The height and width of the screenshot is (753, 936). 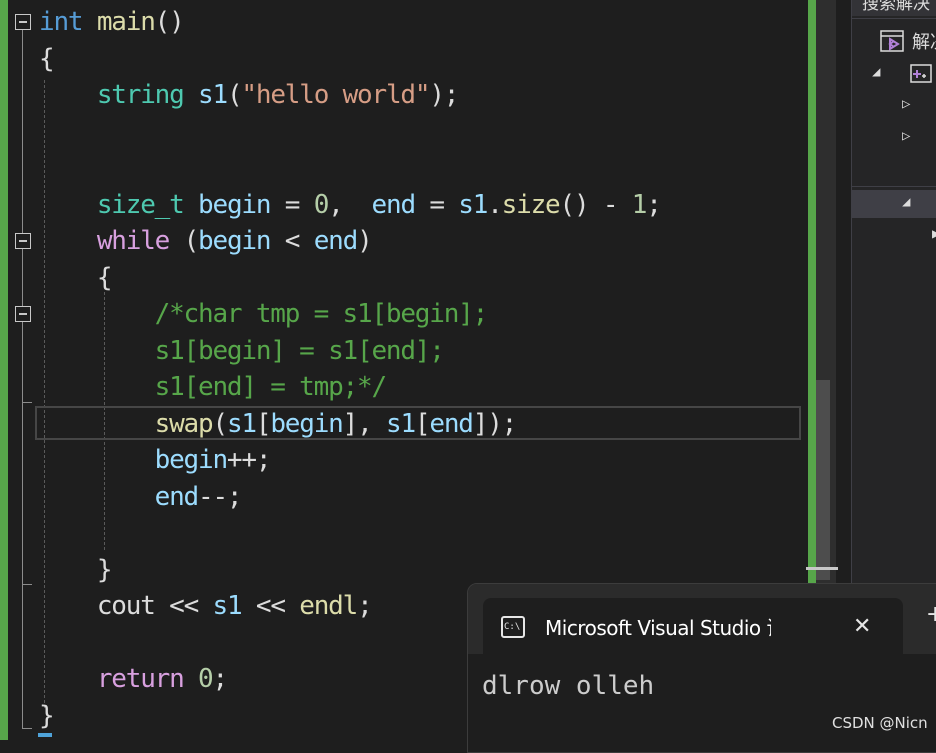 I want to click on visual-studio-solution-icon, so click(x=892, y=41).